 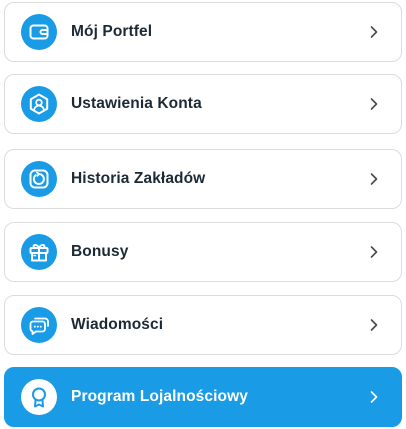 I want to click on loyalty-badge-icon, so click(x=39, y=397).